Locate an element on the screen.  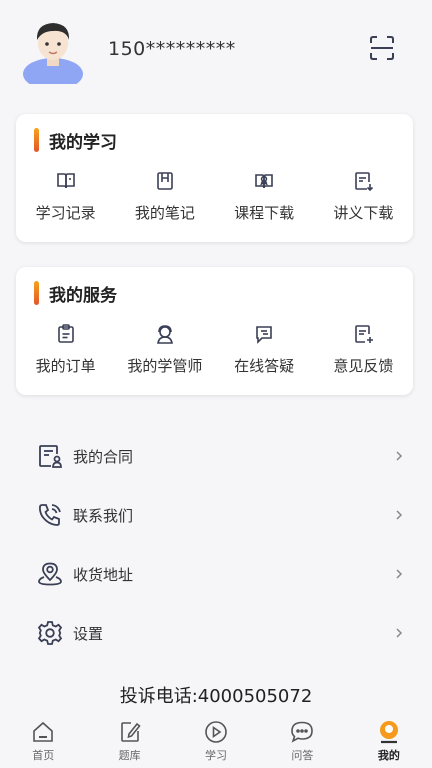
tab-mine: 我的 is located at coordinates (389, 741).